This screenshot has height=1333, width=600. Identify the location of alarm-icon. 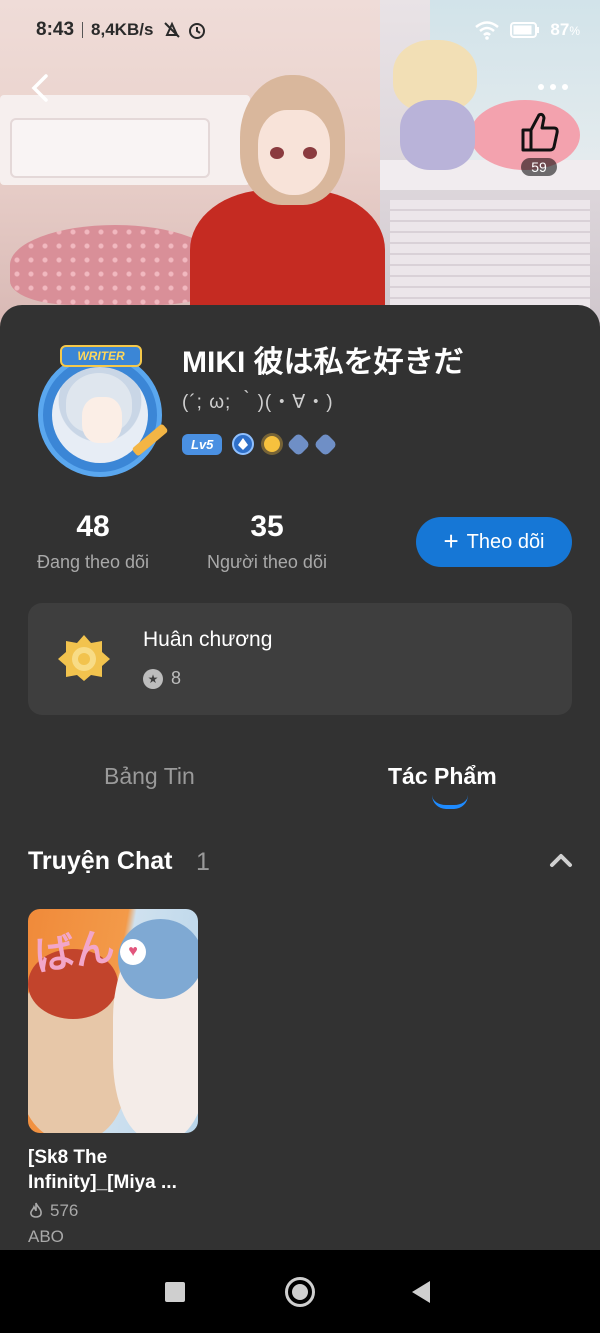
(197, 31).